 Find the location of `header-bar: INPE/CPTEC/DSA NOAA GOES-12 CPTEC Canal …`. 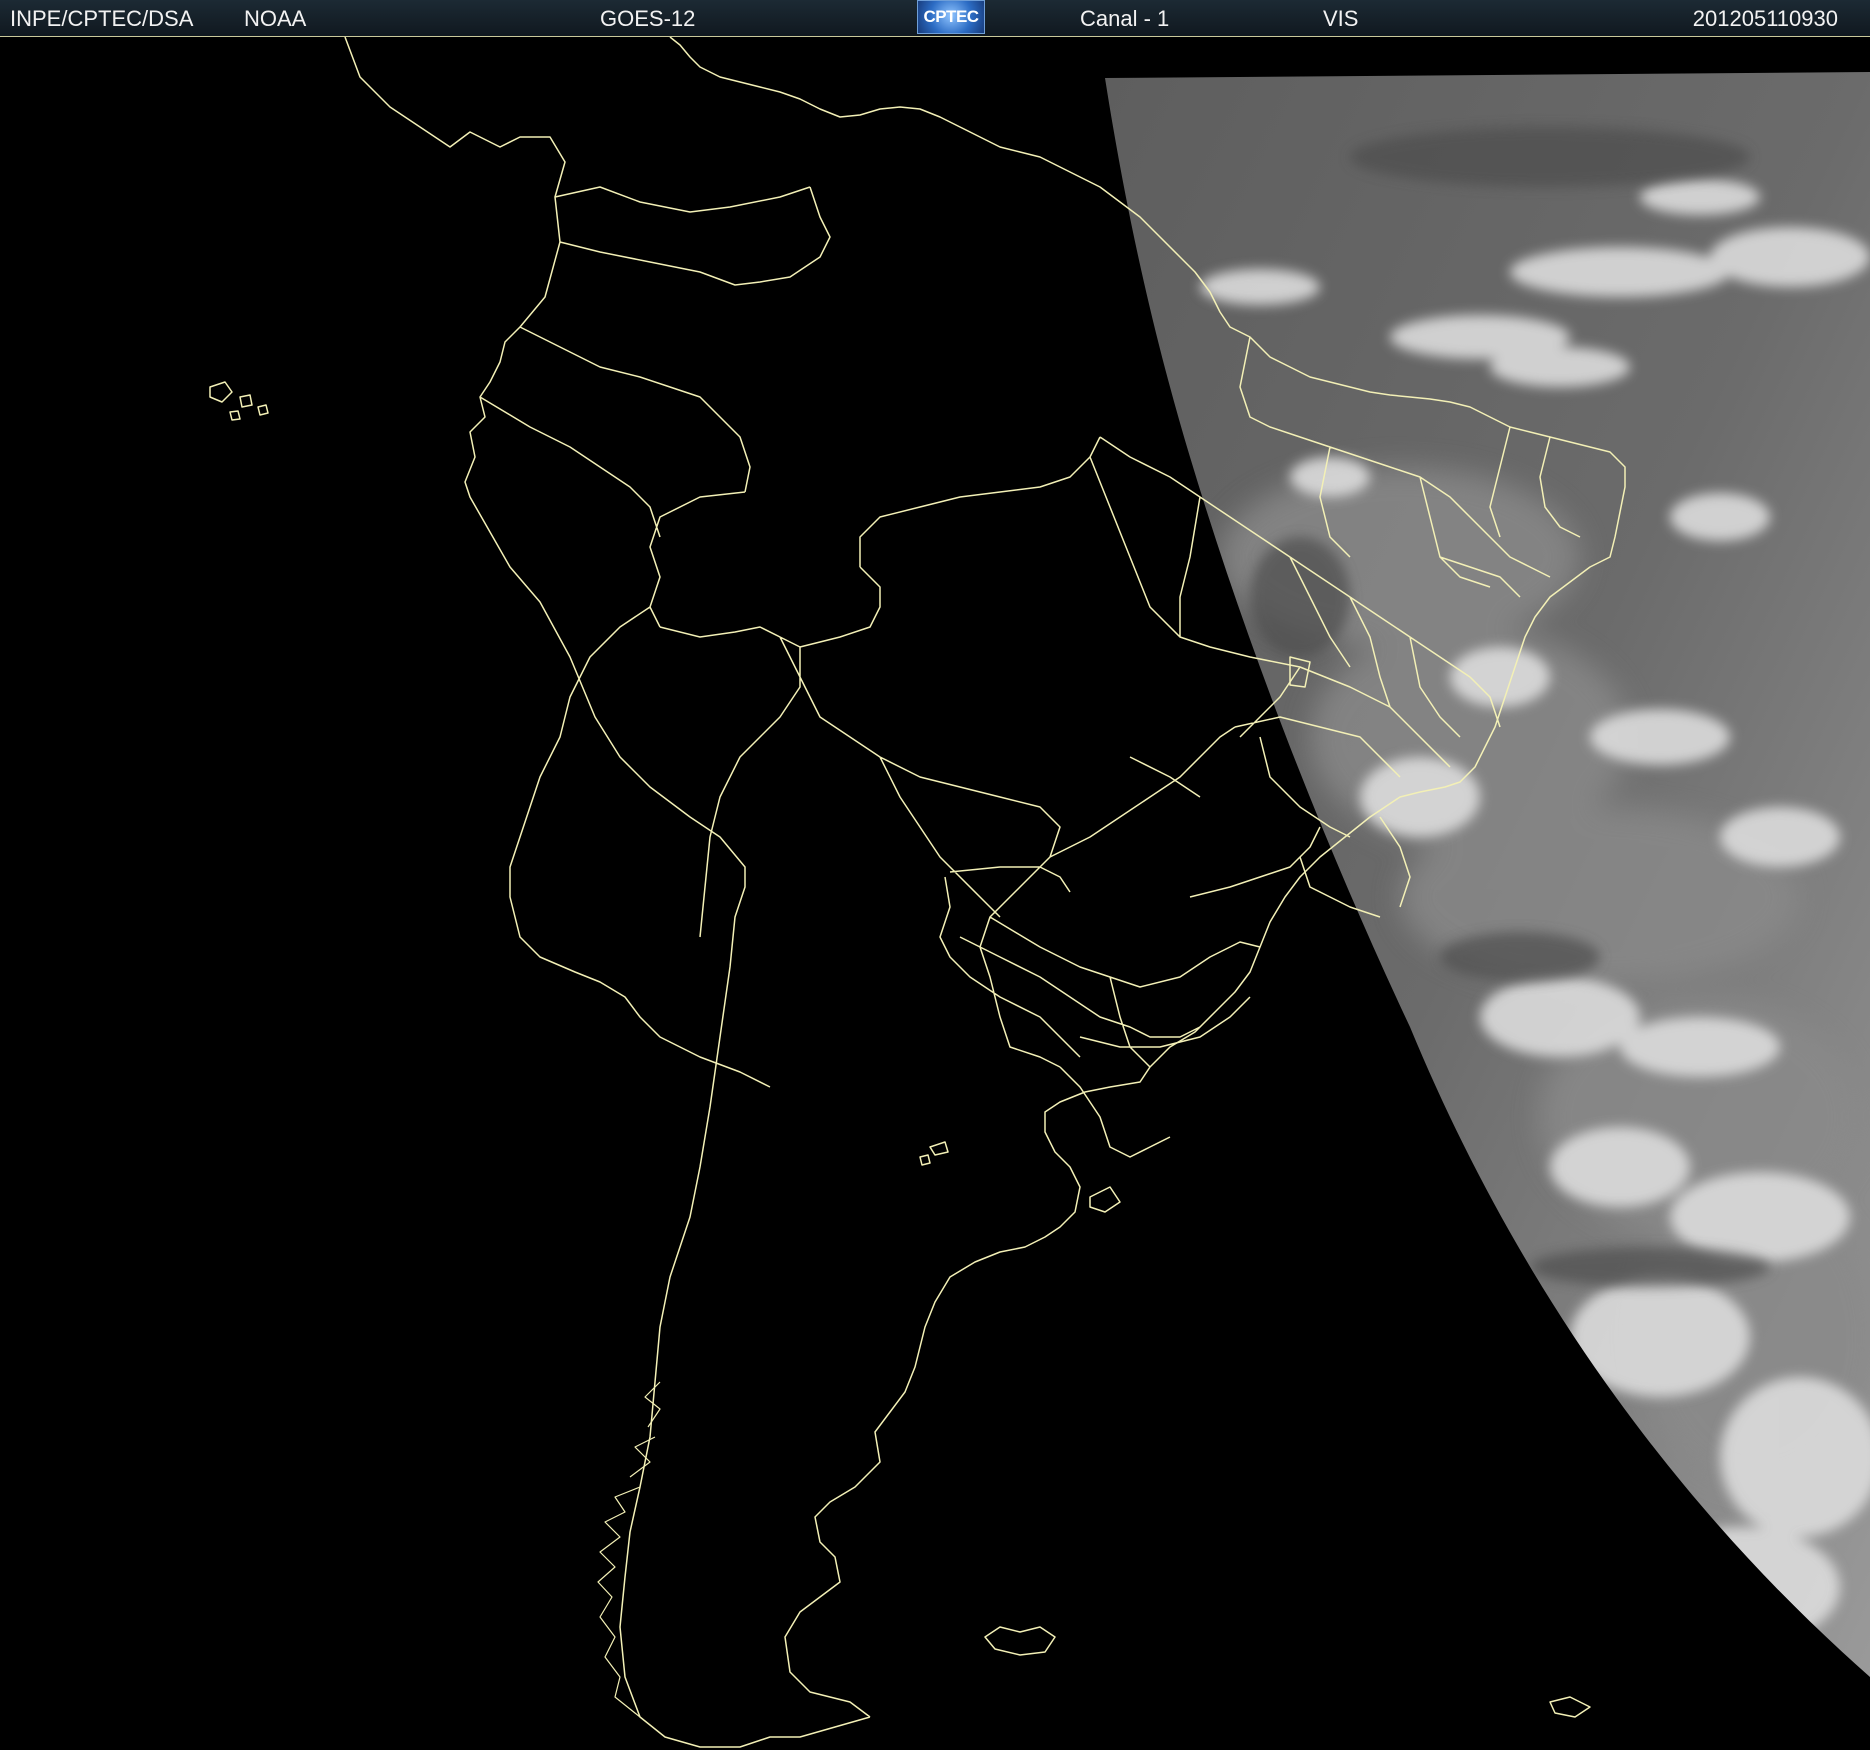

header-bar: INPE/CPTEC/DSA NOAA GOES-12 CPTEC Canal … is located at coordinates (935, 18).